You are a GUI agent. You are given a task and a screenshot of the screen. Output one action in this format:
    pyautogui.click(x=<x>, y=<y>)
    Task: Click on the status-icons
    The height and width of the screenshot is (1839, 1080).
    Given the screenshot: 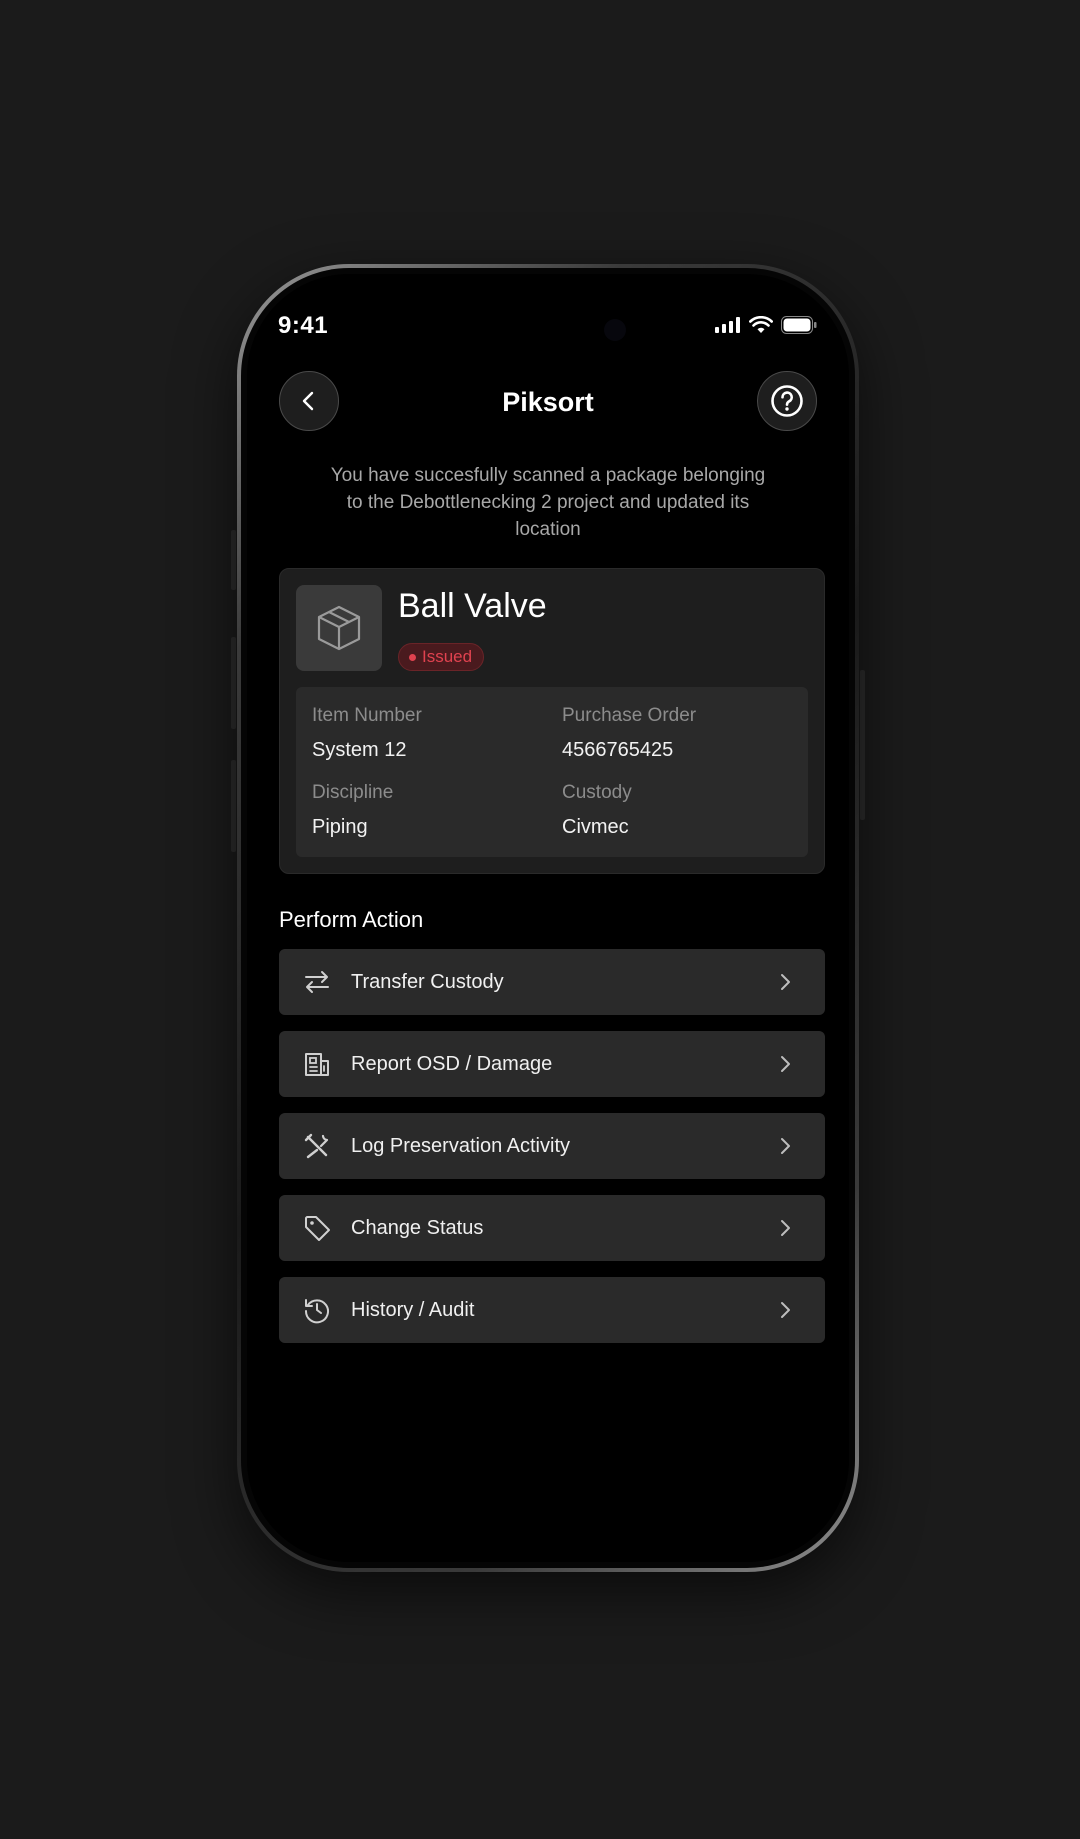 What is the action you would take?
    pyautogui.click(x=766, y=325)
    